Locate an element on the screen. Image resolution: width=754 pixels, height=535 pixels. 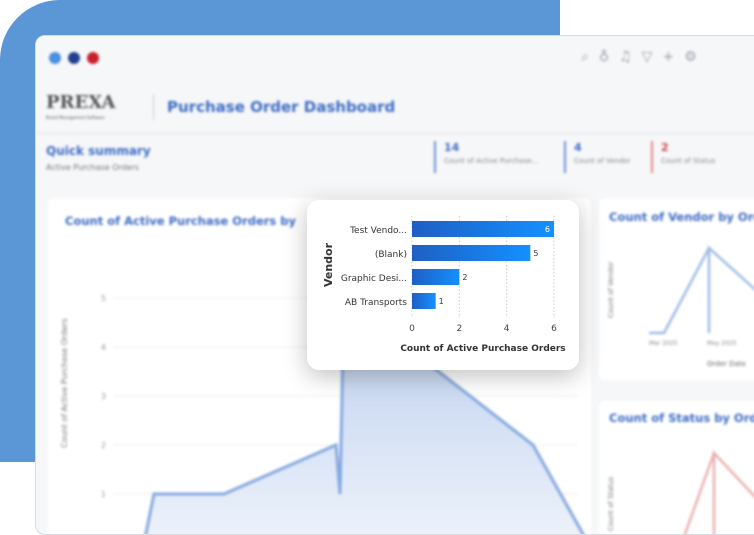
lightbulb-icon: ♁ is located at coordinates (604, 57).